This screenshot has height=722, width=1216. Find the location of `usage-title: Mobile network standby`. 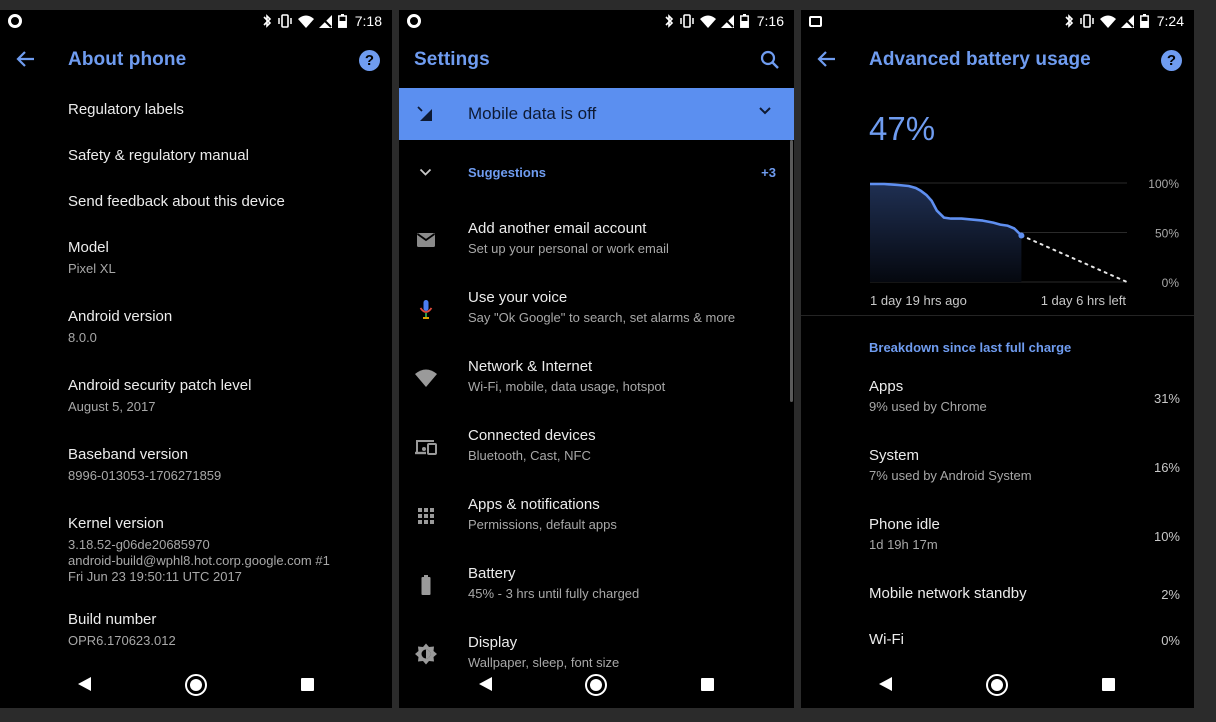

usage-title: Mobile network standby is located at coordinates (948, 593).